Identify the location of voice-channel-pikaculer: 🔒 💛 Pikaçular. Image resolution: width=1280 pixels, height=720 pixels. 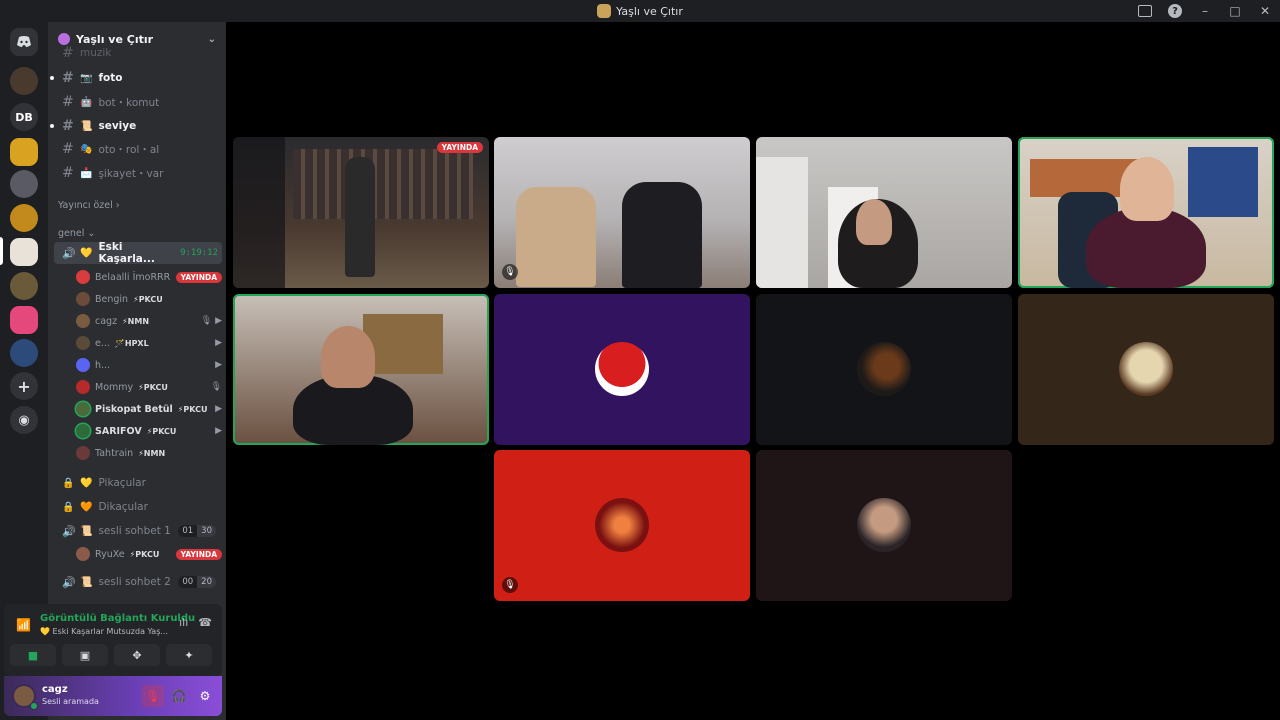
(138, 483).